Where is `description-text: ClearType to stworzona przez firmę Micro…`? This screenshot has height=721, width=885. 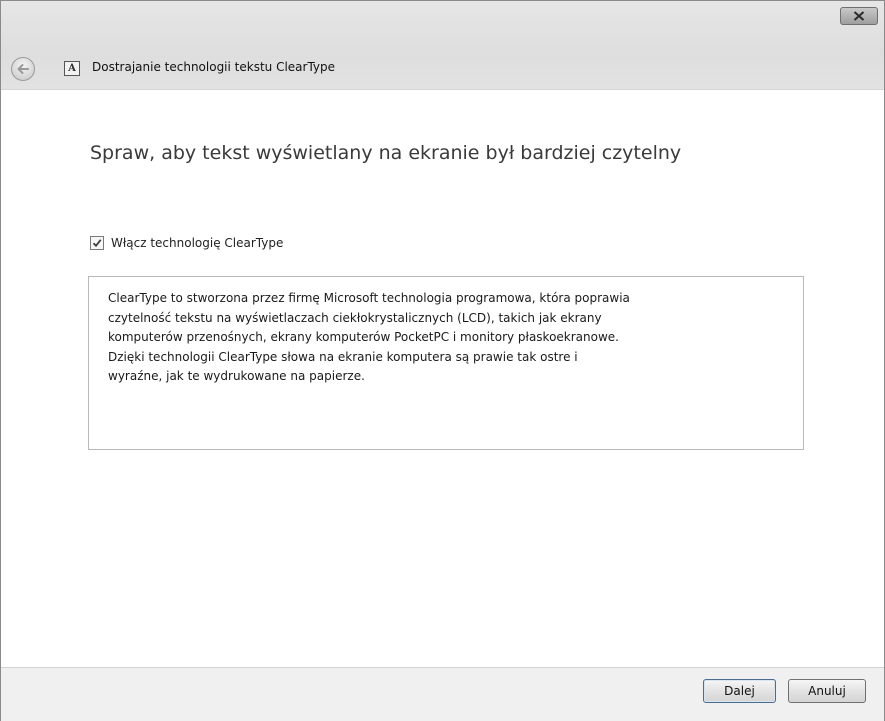
description-text: ClearType to stworzona przez firmę Micro… is located at coordinates (369, 337).